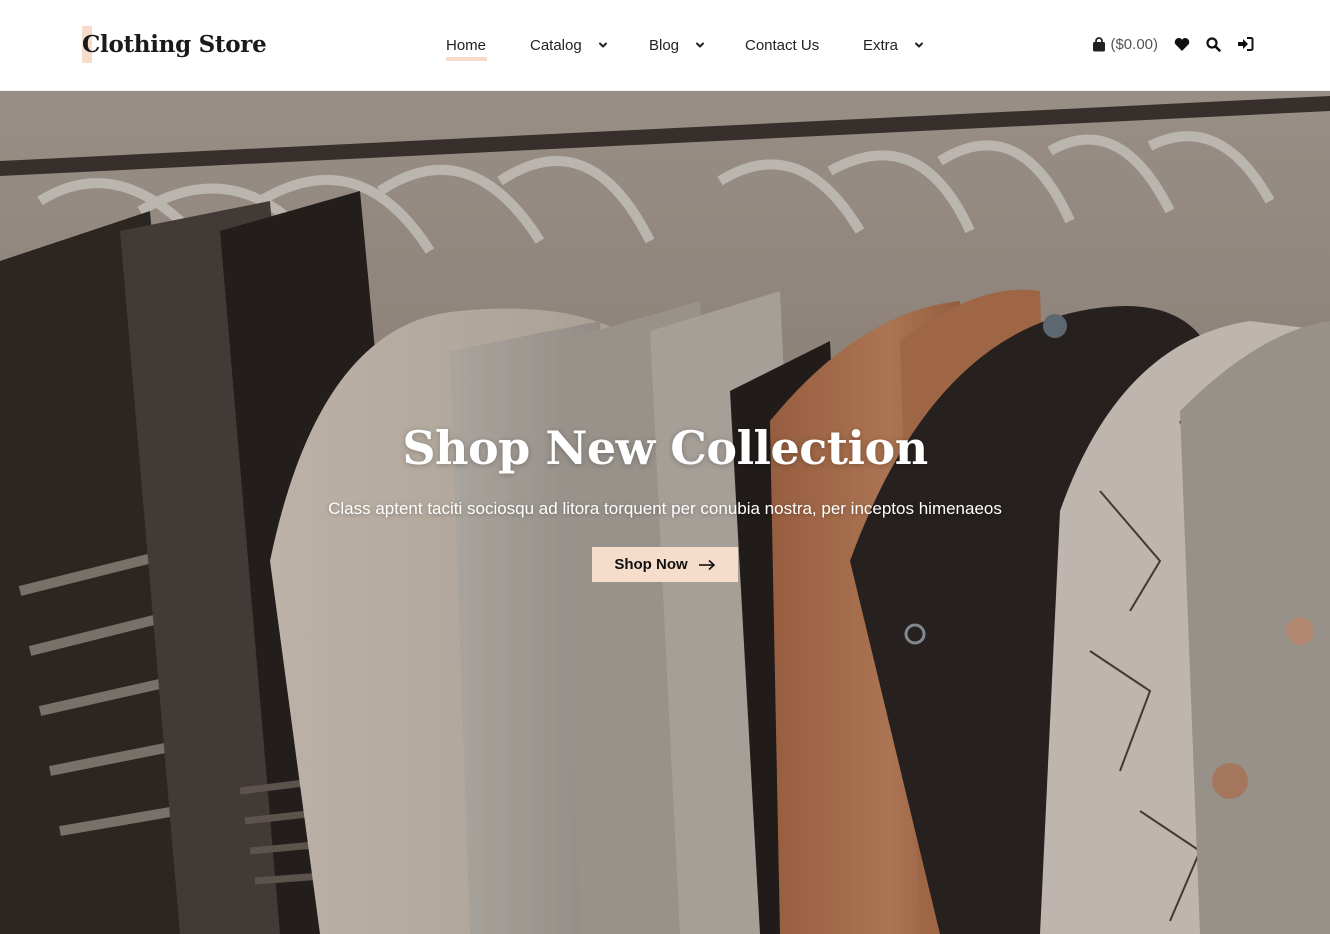  I want to click on hero-title: Shop New Collection, so click(665, 448).